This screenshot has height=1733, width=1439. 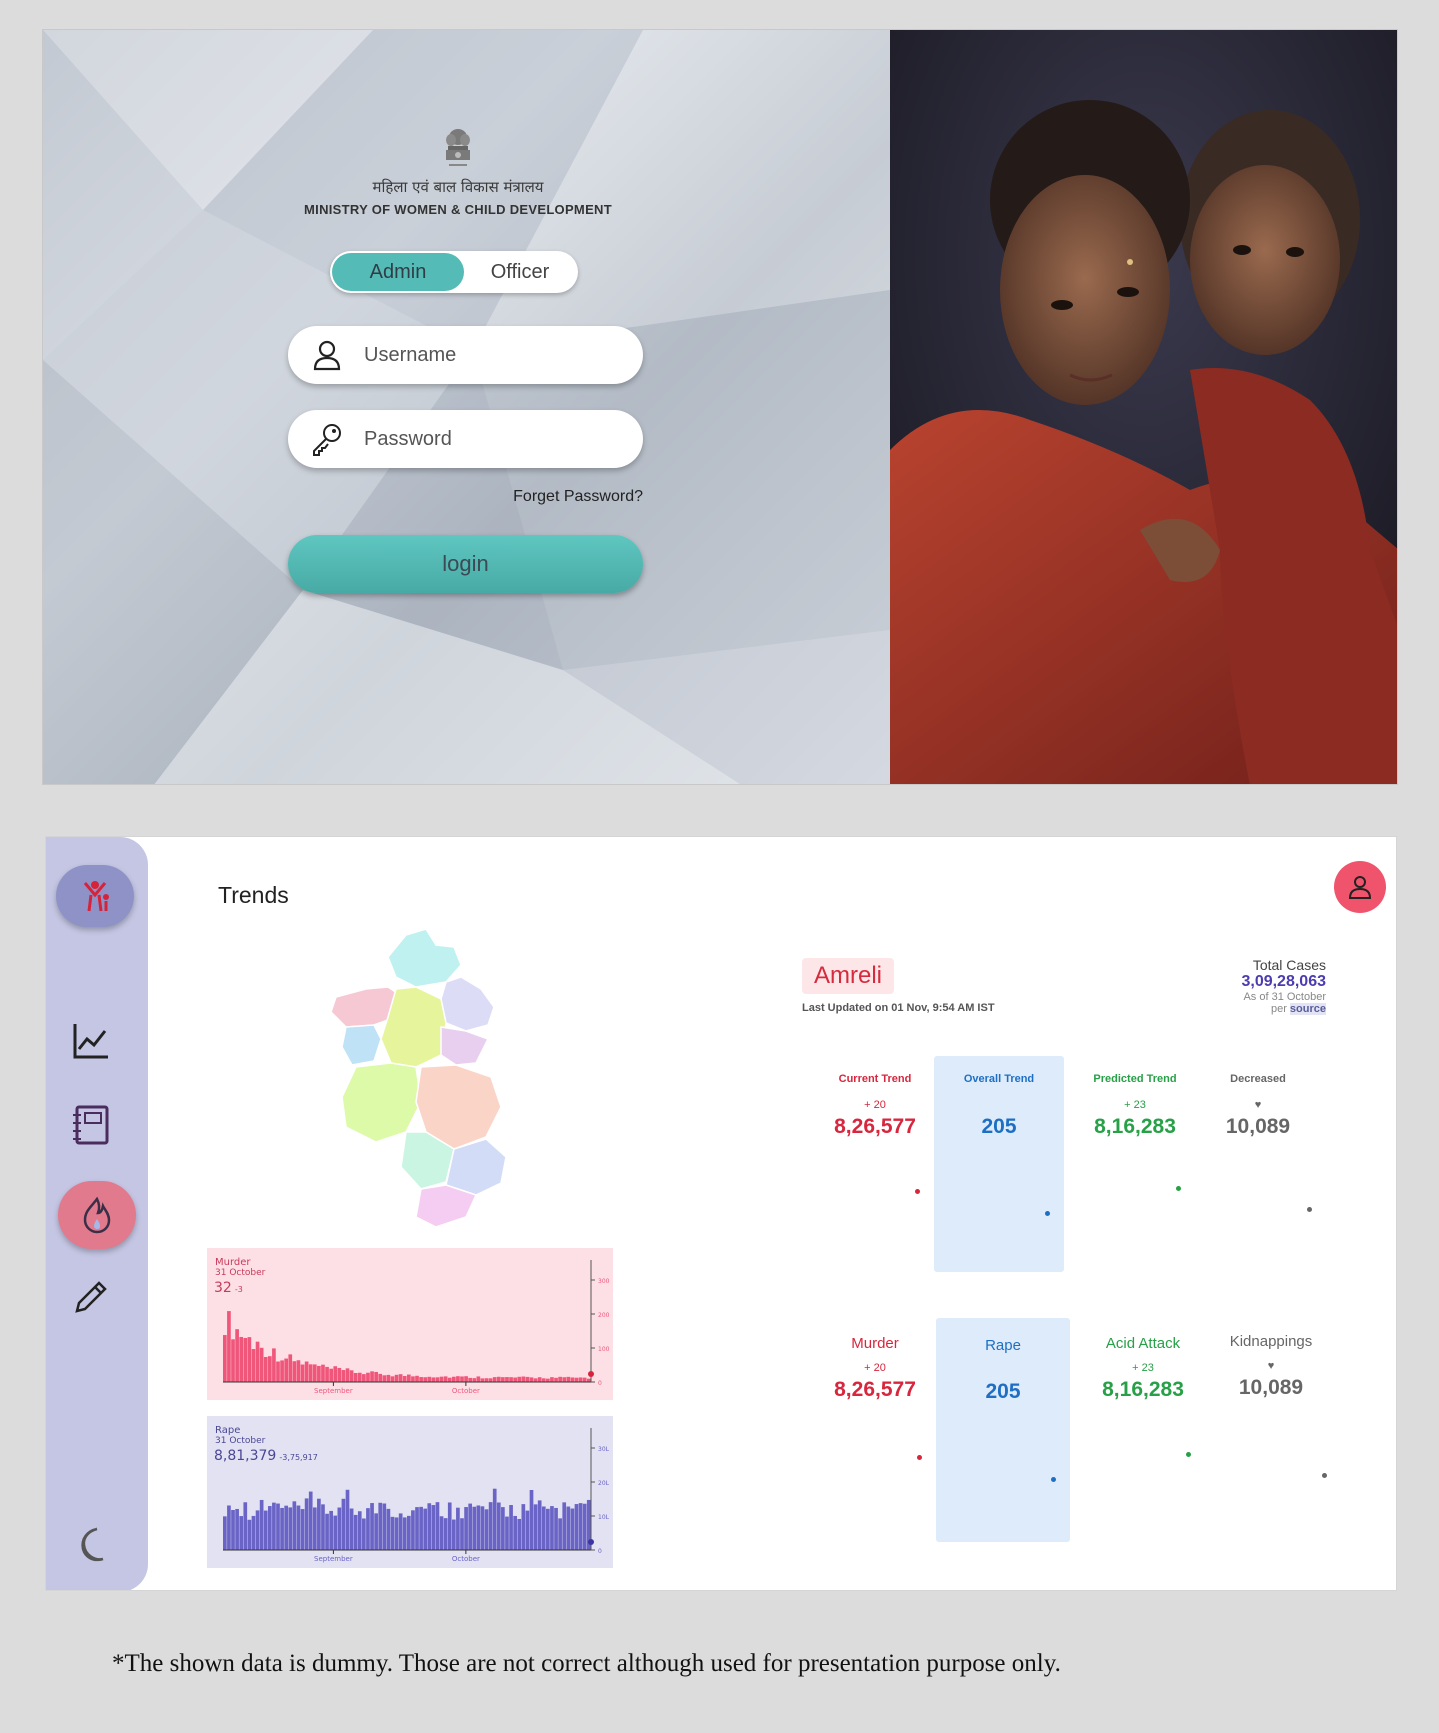 What do you see at coordinates (91, 1545) in the screenshot?
I see `moon-icon` at bounding box center [91, 1545].